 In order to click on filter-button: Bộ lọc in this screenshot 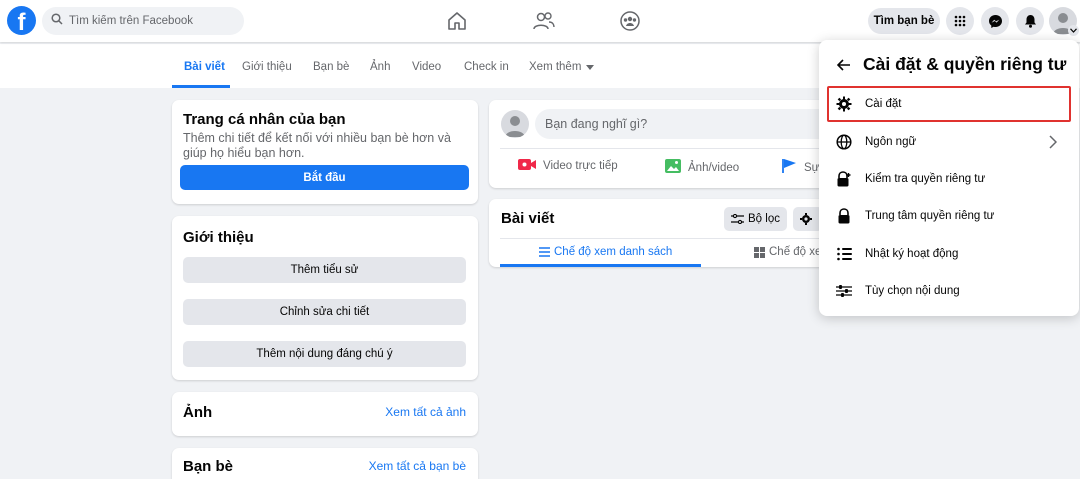, I will do `click(755, 219)`.